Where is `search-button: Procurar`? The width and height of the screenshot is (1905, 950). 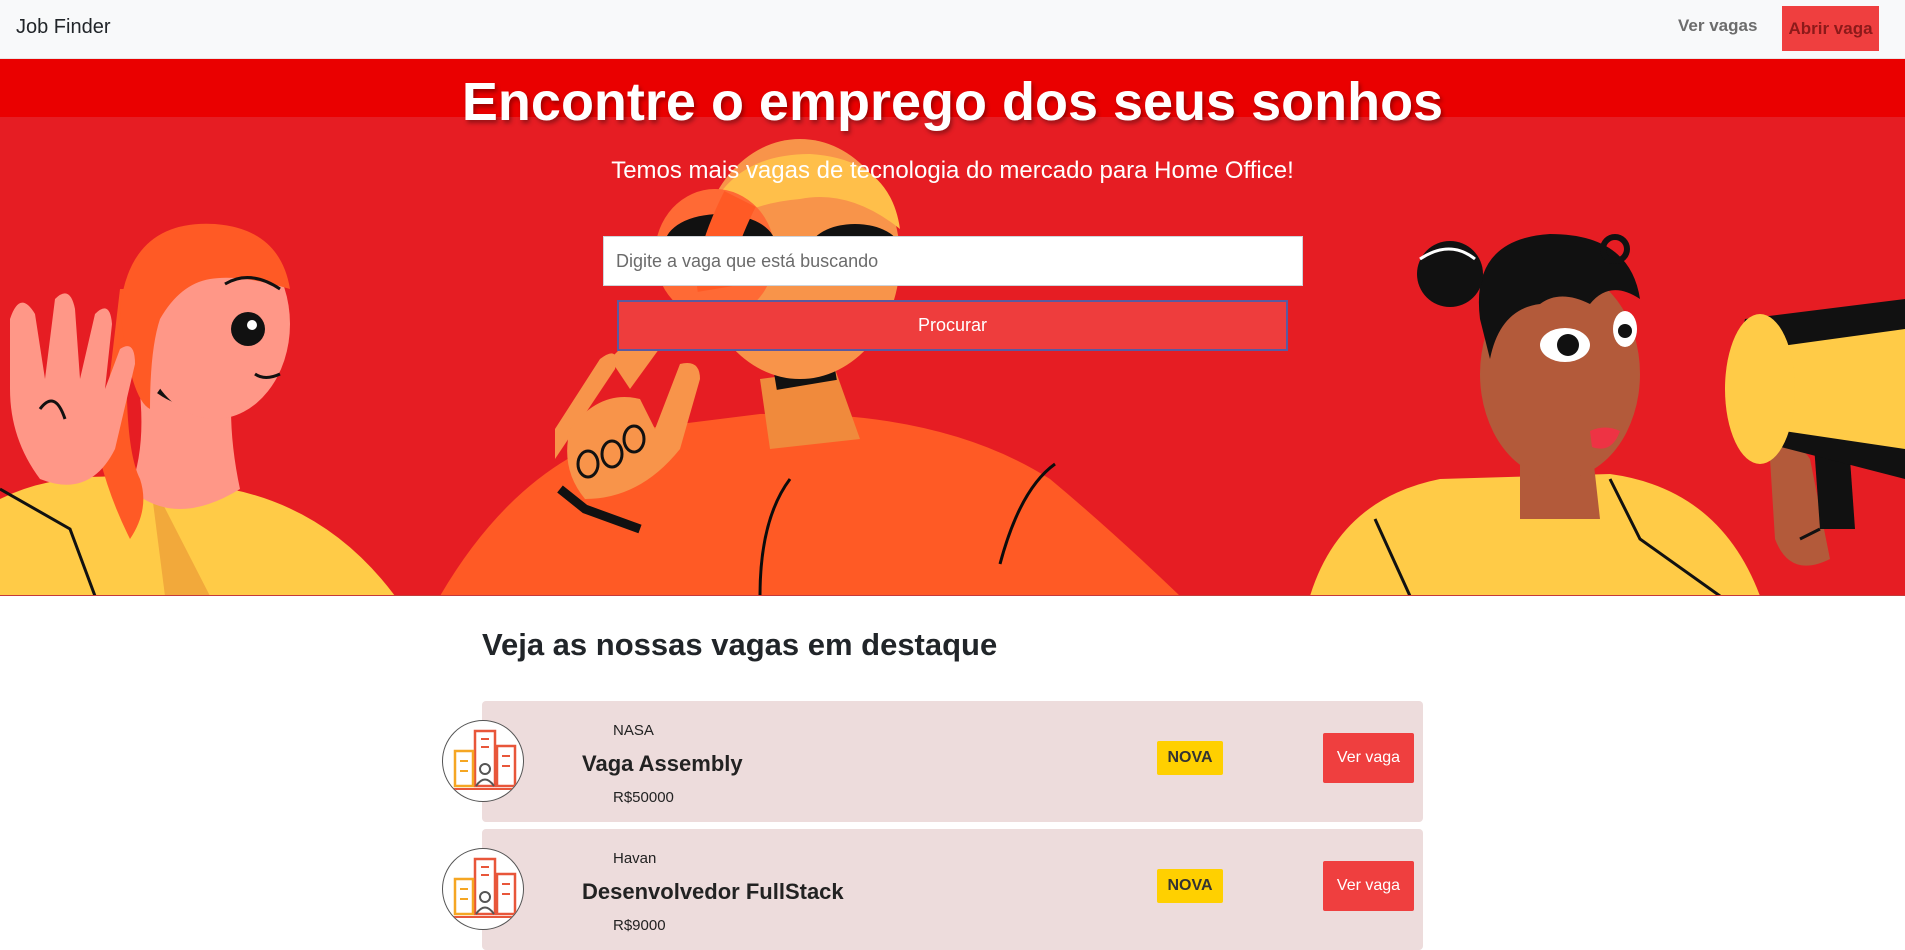
search-button: Procurar is located at coordinates (952, 325).